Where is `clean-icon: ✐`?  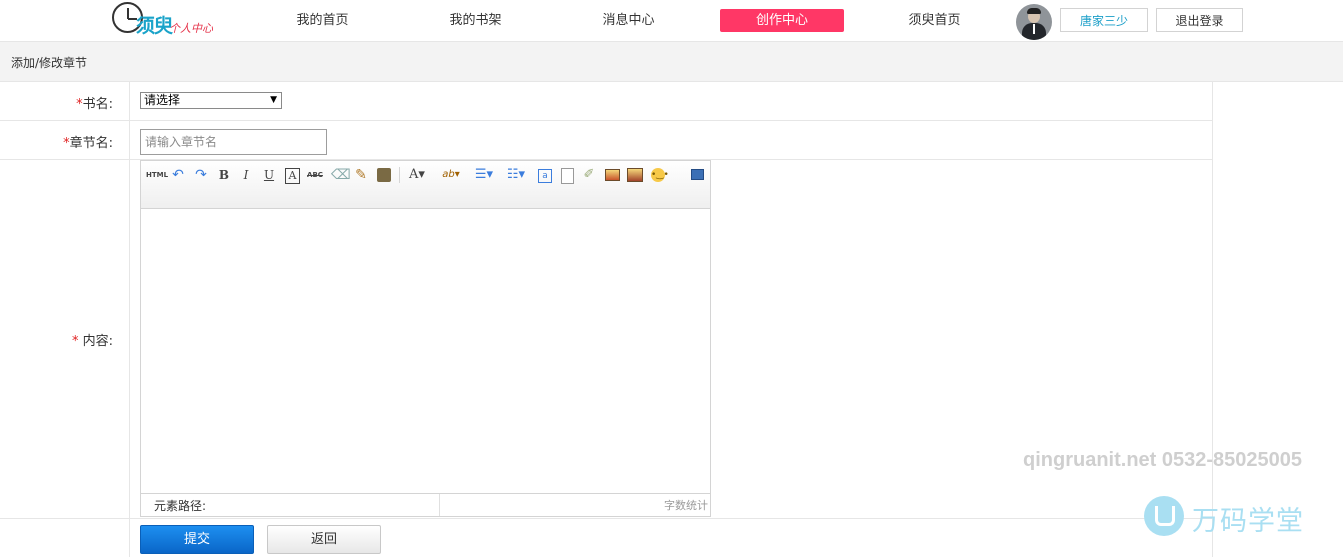 clean-icon: ✐ is located at coordinates (589, 175).